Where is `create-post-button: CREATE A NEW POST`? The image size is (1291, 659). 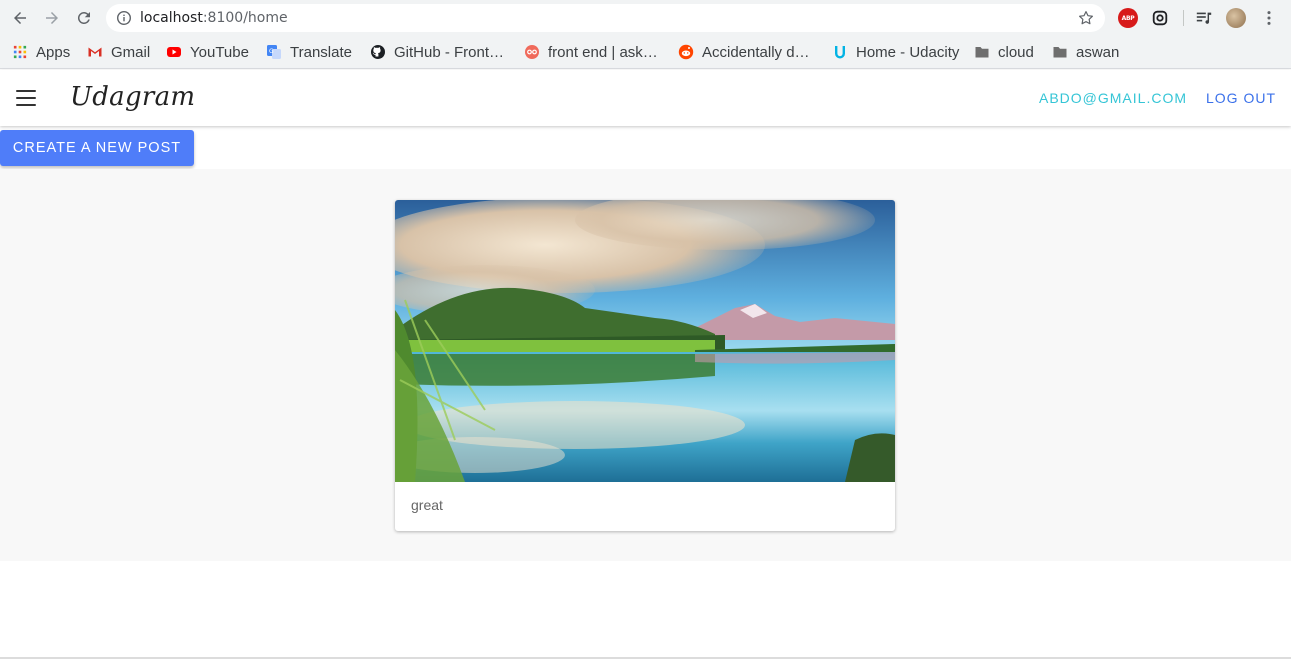
create-post-button: CREATE A NEW POST is located at coordinates (97, 148).